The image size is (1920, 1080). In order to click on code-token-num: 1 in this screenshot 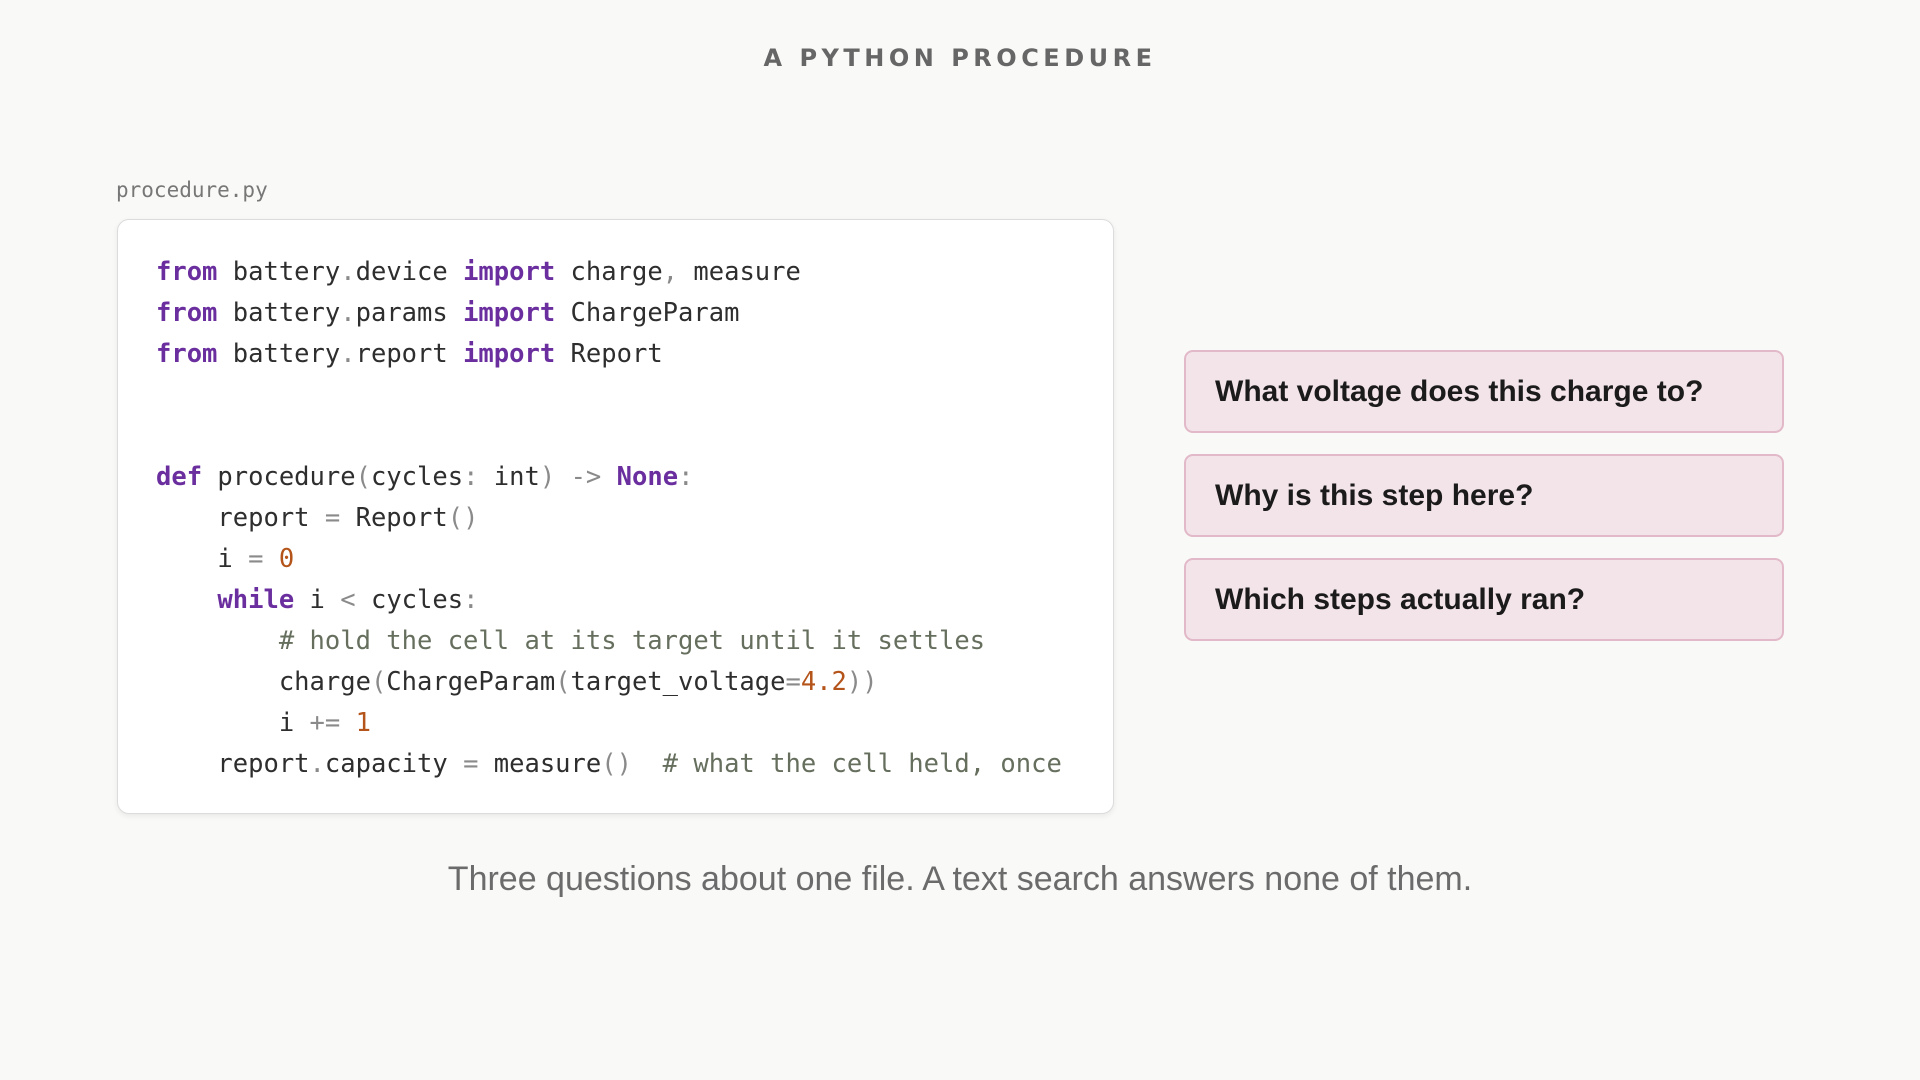, I will do `click(363, 723)`.